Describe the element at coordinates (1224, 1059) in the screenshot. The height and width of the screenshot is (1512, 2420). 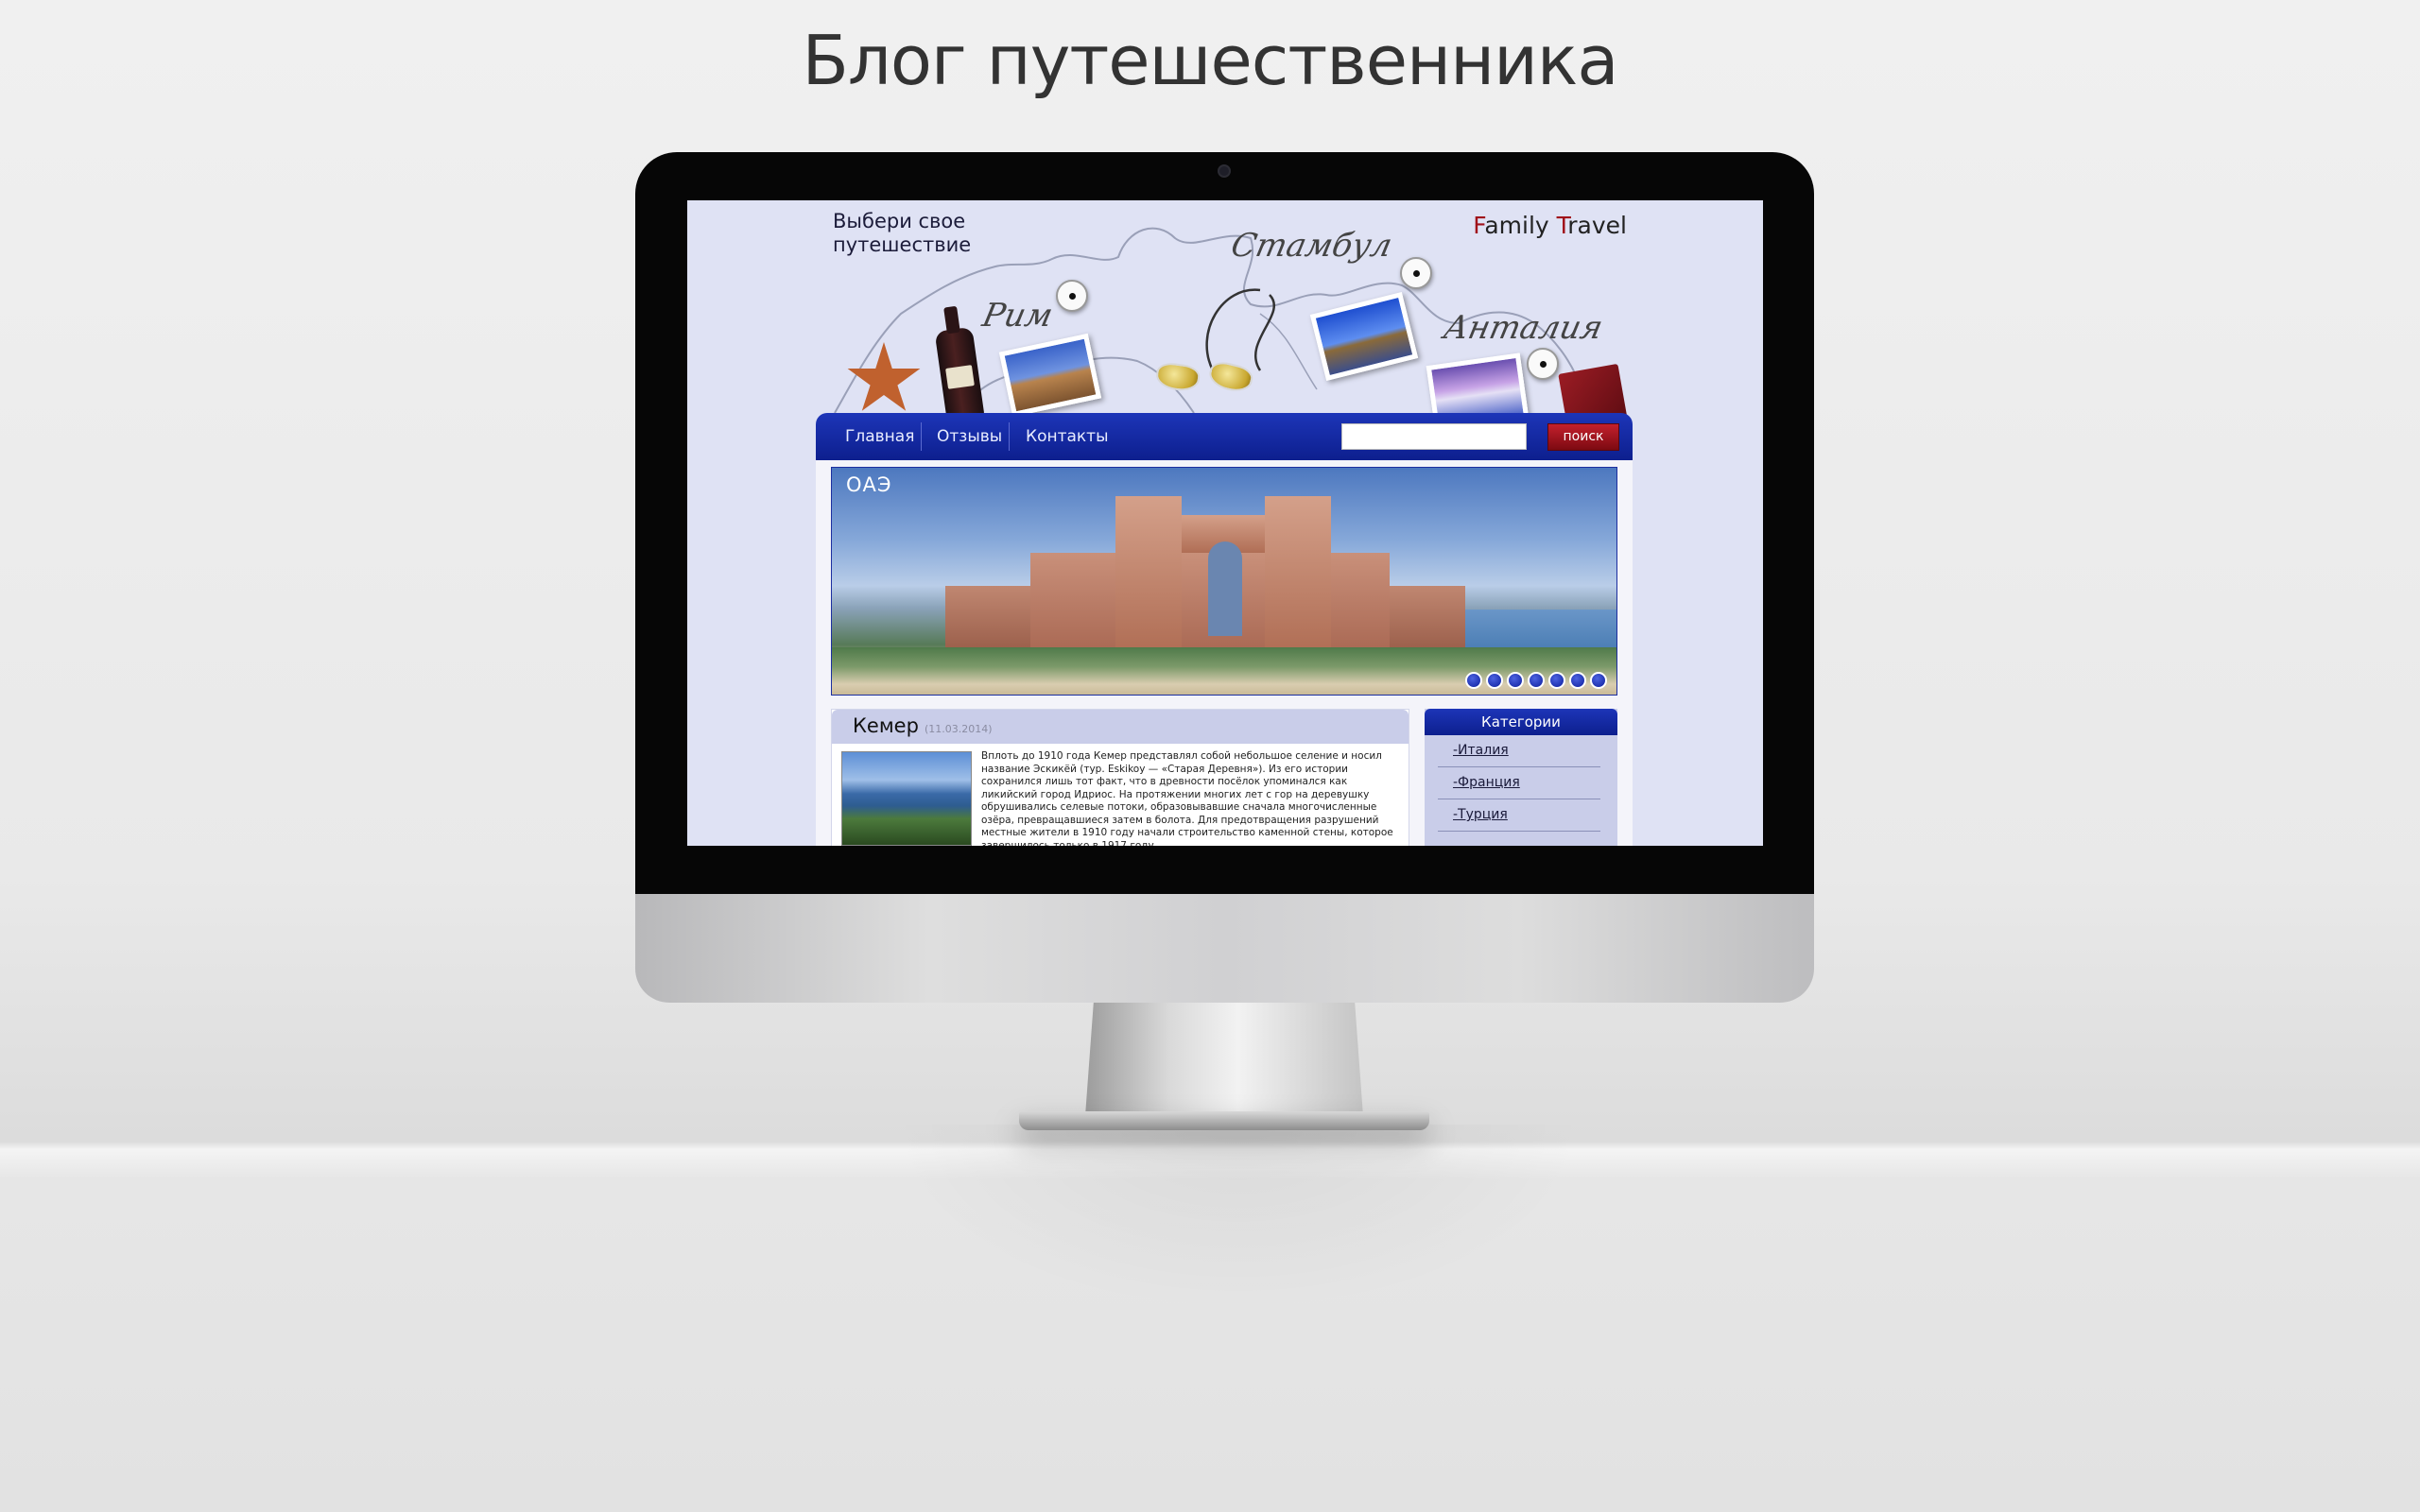
I see `monitor-stand` at that location.